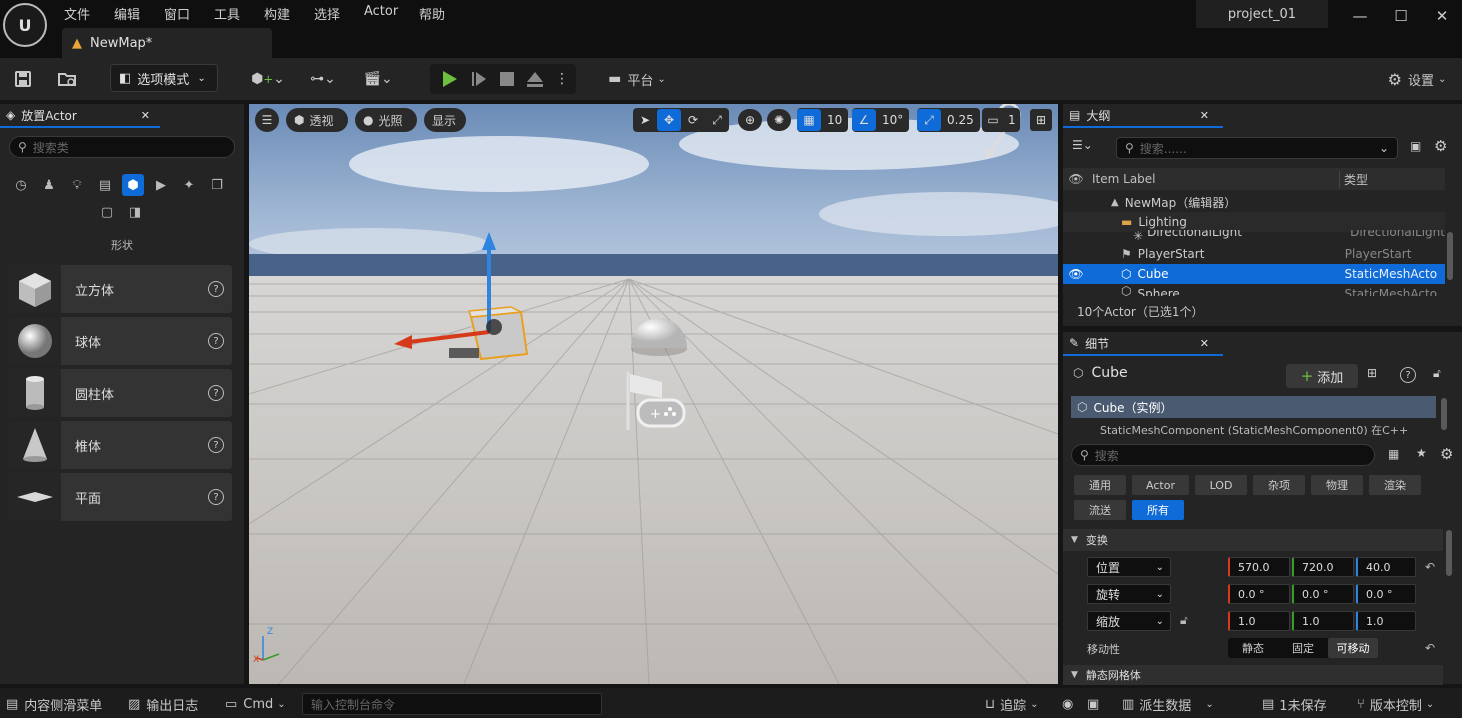 This screenshot has width=1462, height=718. Describe the element at coordinates (1129, 567) in the screenshot. I see `location-dropdown: 位置 ⌄` at that location.